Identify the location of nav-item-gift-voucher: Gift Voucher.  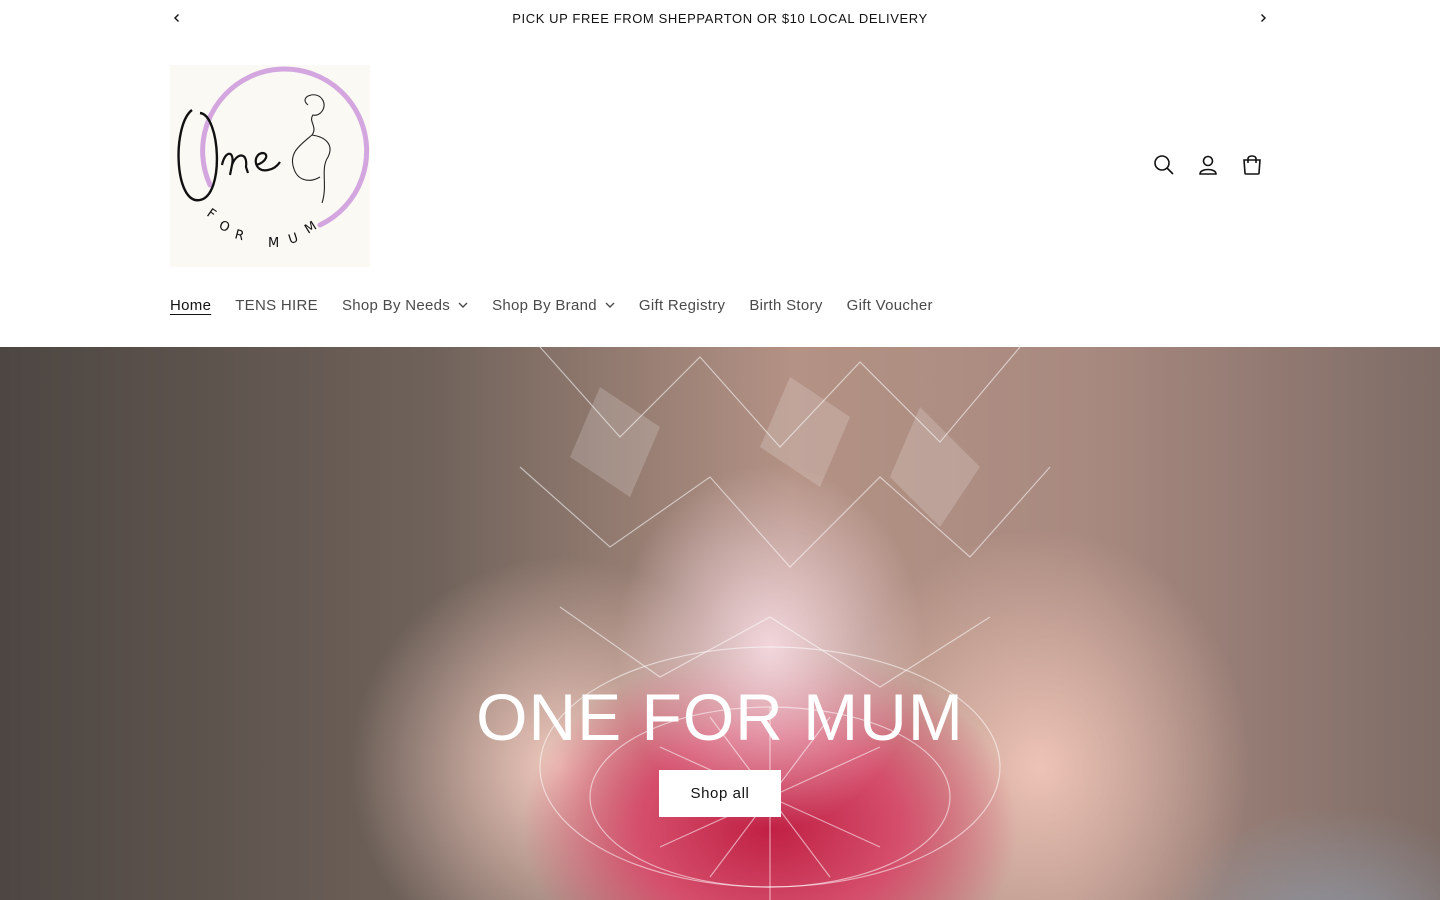
(890, 305).